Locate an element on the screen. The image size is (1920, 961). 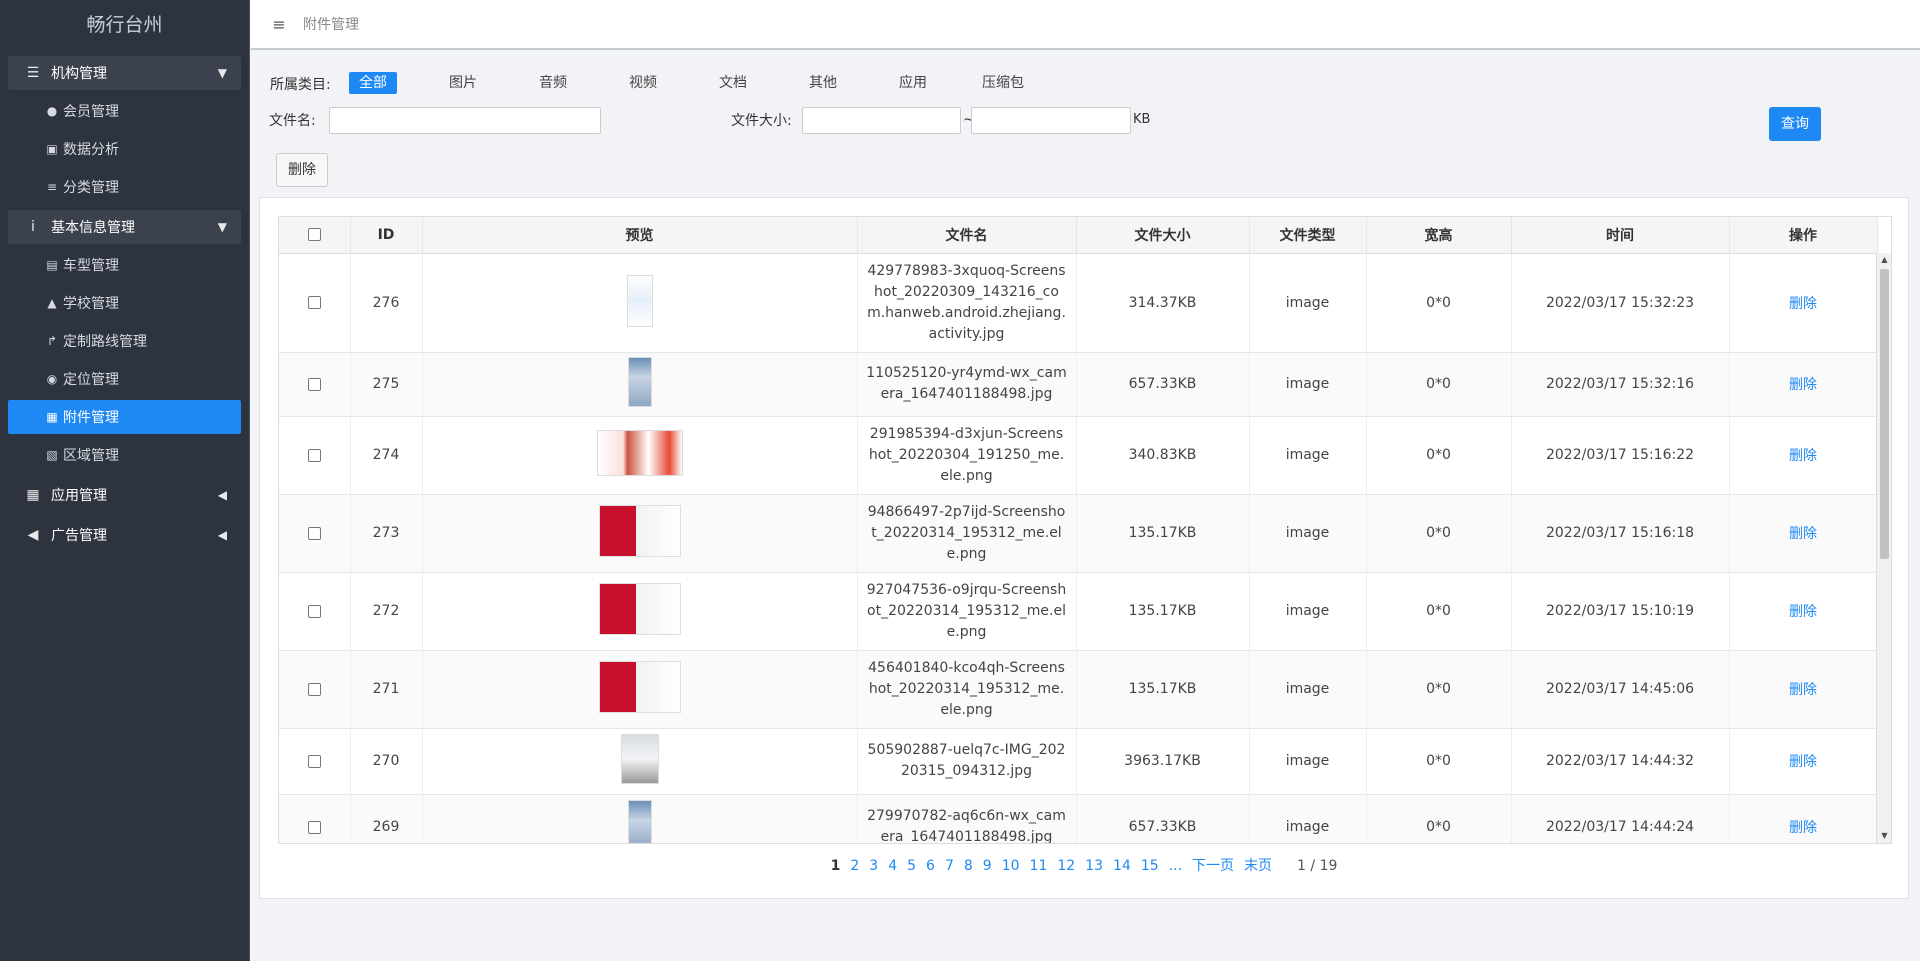
batch-delete-button: 删除 is located at coordinates (302, 170).